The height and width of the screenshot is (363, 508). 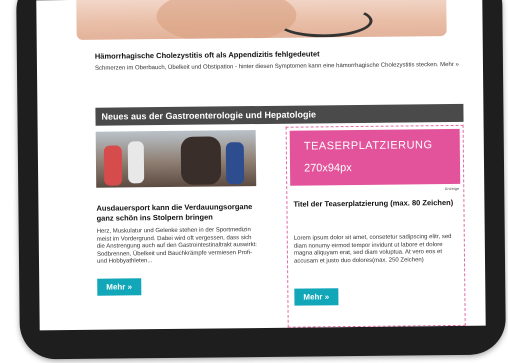 I want to click on hero-image-stethoscope, so click(x=324, y=21).